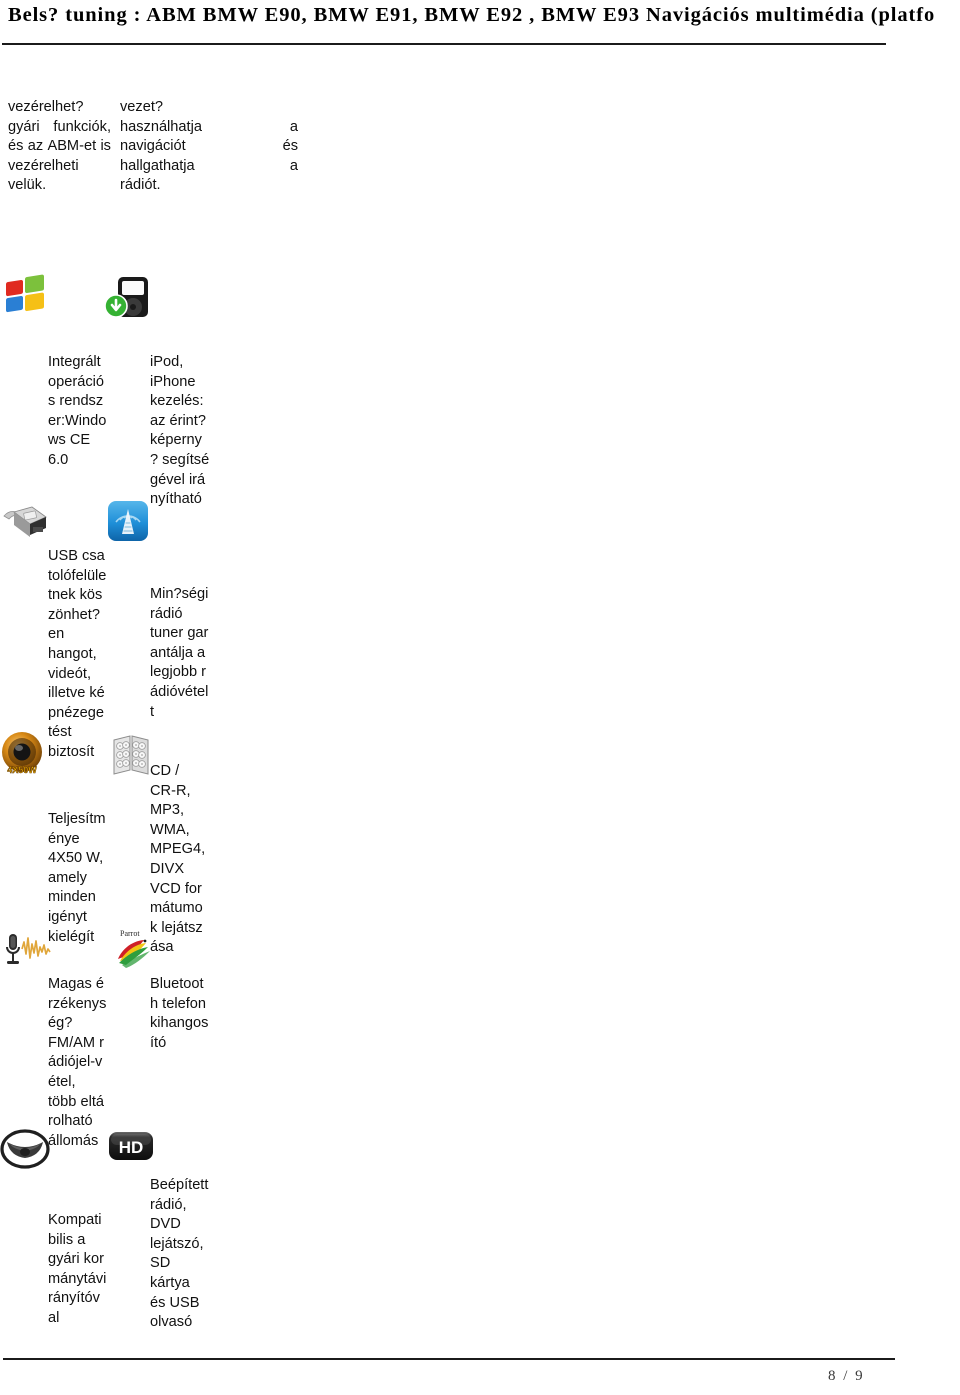  Describe the element at coordinates (209, 126) in the screenshot. I see `intro-right-line-2: használhatja a` at that location.